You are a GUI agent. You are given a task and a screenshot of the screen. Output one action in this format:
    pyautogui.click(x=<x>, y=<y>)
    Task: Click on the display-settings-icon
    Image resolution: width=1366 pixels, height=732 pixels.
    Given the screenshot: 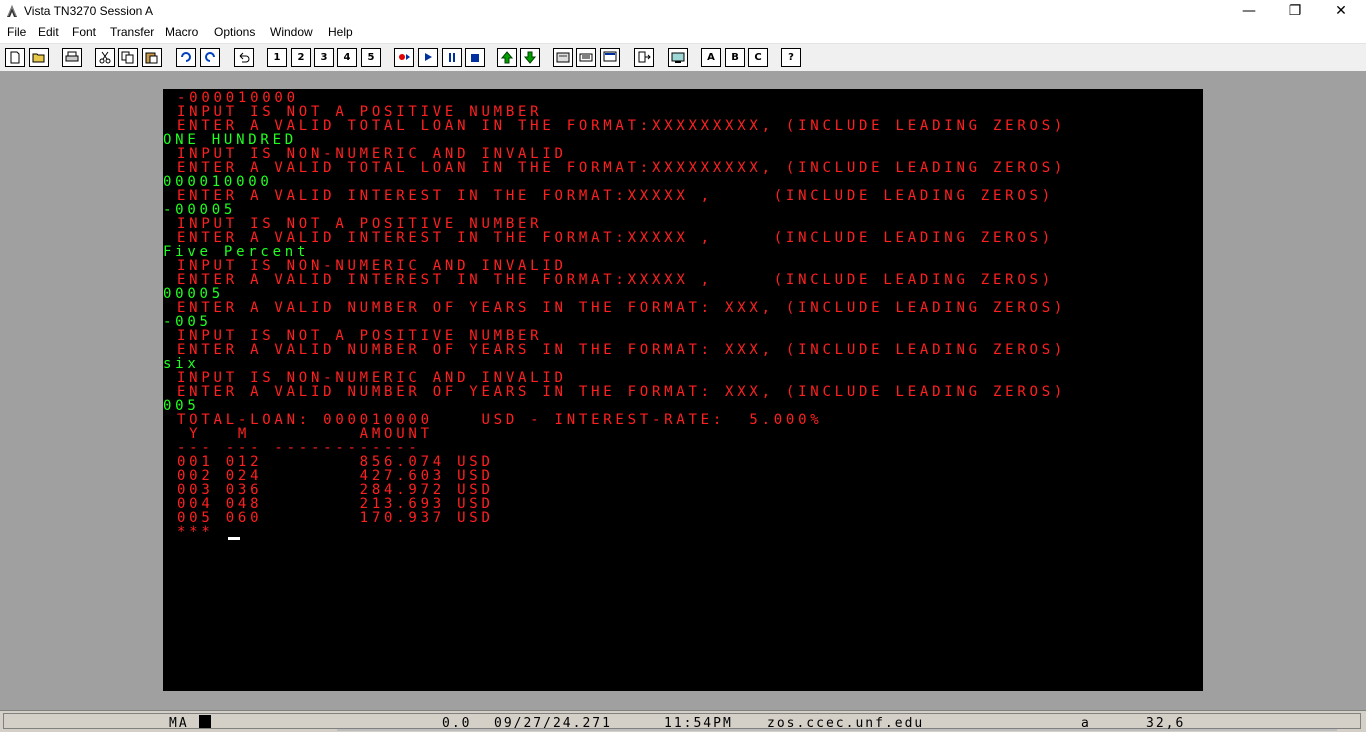 What is the action you would take?
    pyautogui.click(x=610, y=57)
    